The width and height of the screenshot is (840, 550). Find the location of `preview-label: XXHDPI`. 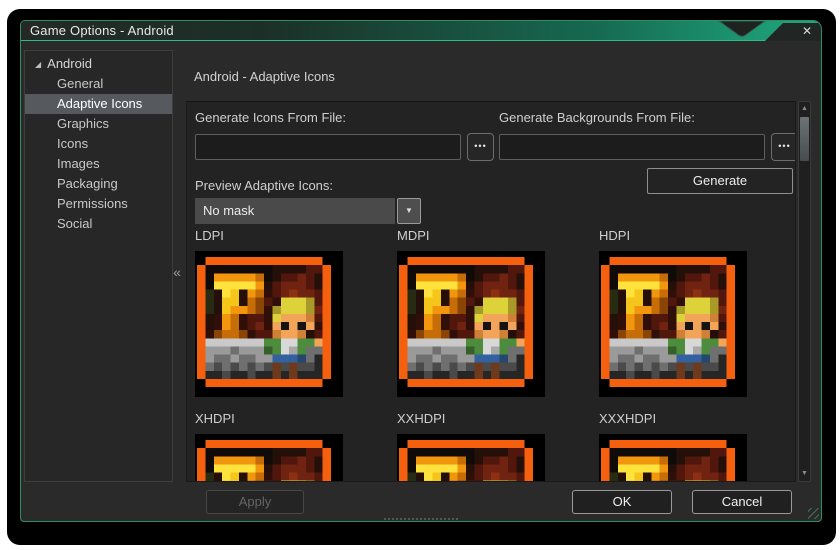

preview-label: XXHDPI is located at coordinates (421, 418).